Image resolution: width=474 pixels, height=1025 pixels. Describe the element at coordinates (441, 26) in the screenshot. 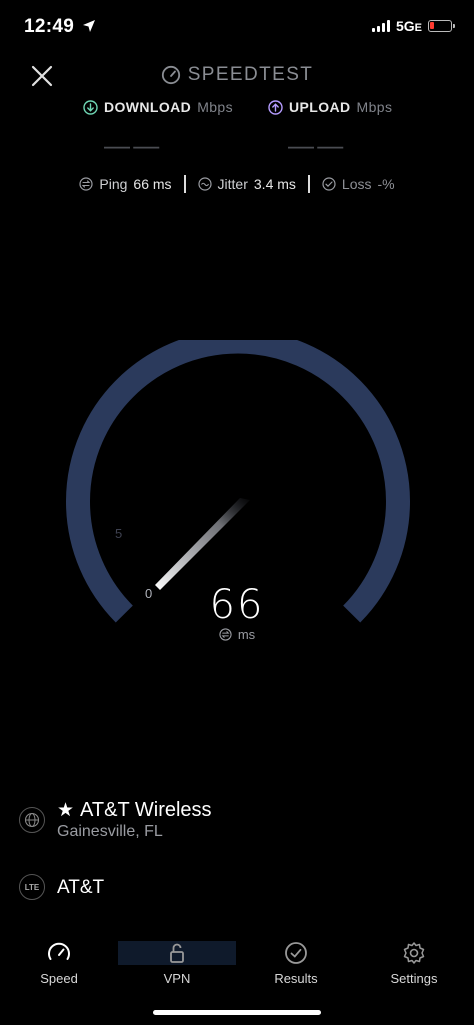

I see `battery-icon` at that location.